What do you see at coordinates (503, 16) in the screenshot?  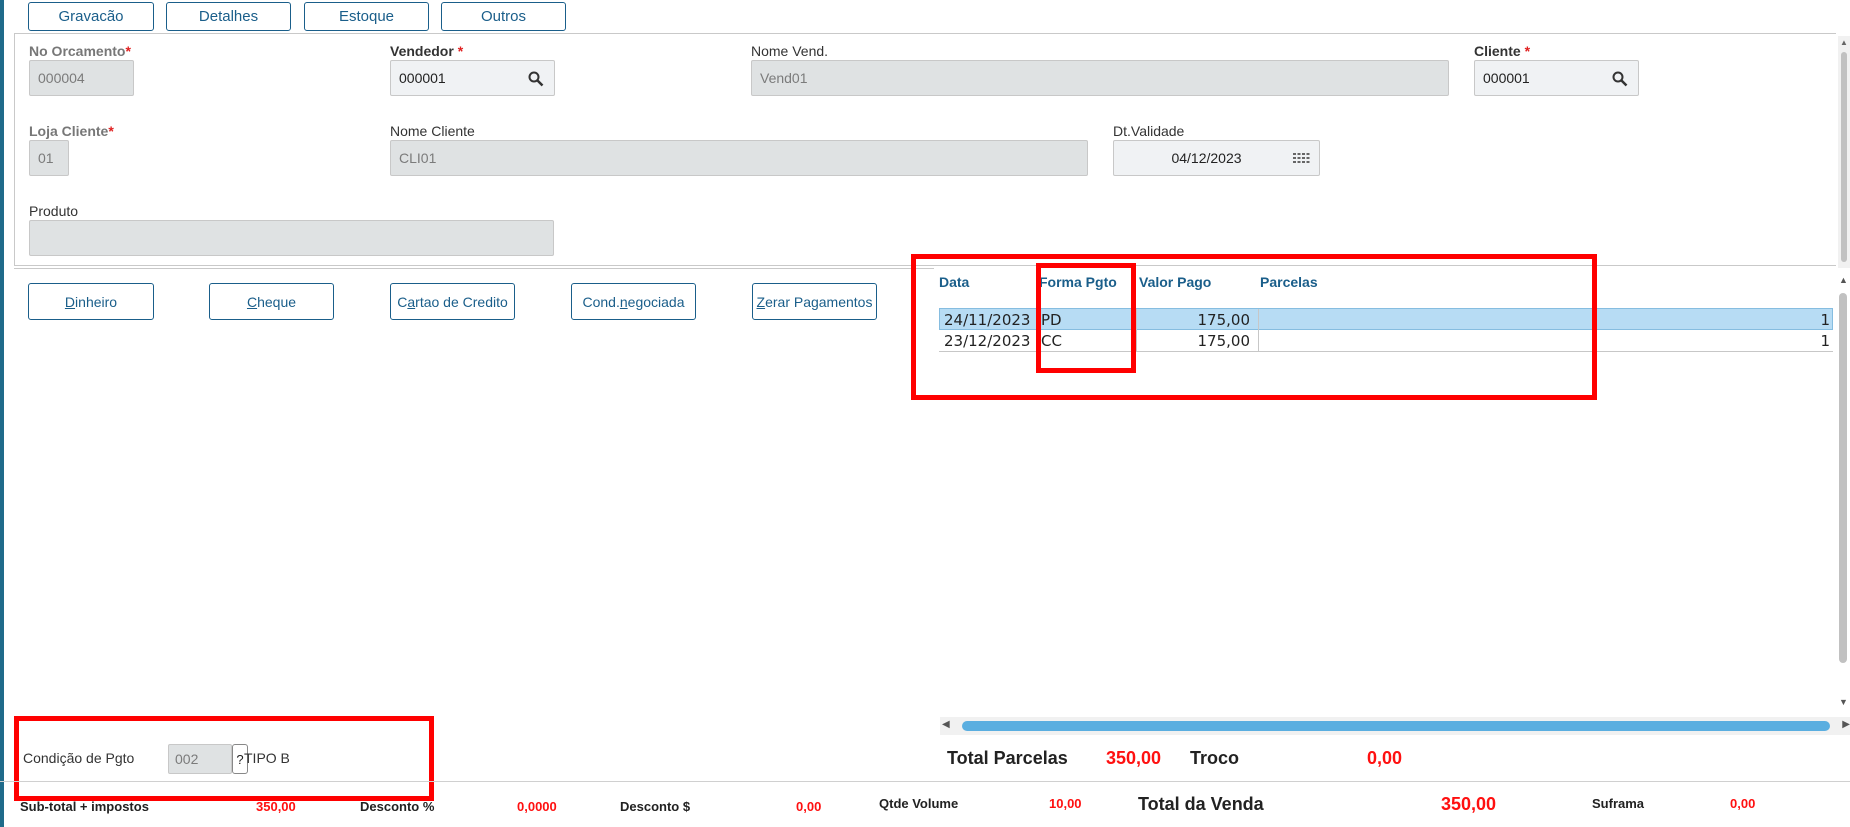 I see `tab-outros: Outros` at bounding box center [503, 16].